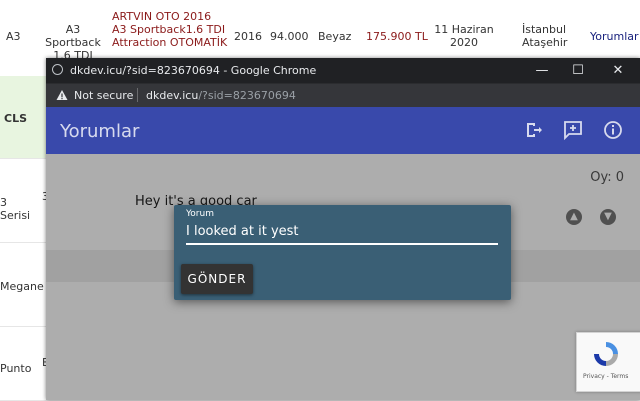 The height and width of the screenshot is (401, 640). What do you see at coordinates (613, 130) in the screenshot?
I see `info-icon` at bounding box center [613, 130].